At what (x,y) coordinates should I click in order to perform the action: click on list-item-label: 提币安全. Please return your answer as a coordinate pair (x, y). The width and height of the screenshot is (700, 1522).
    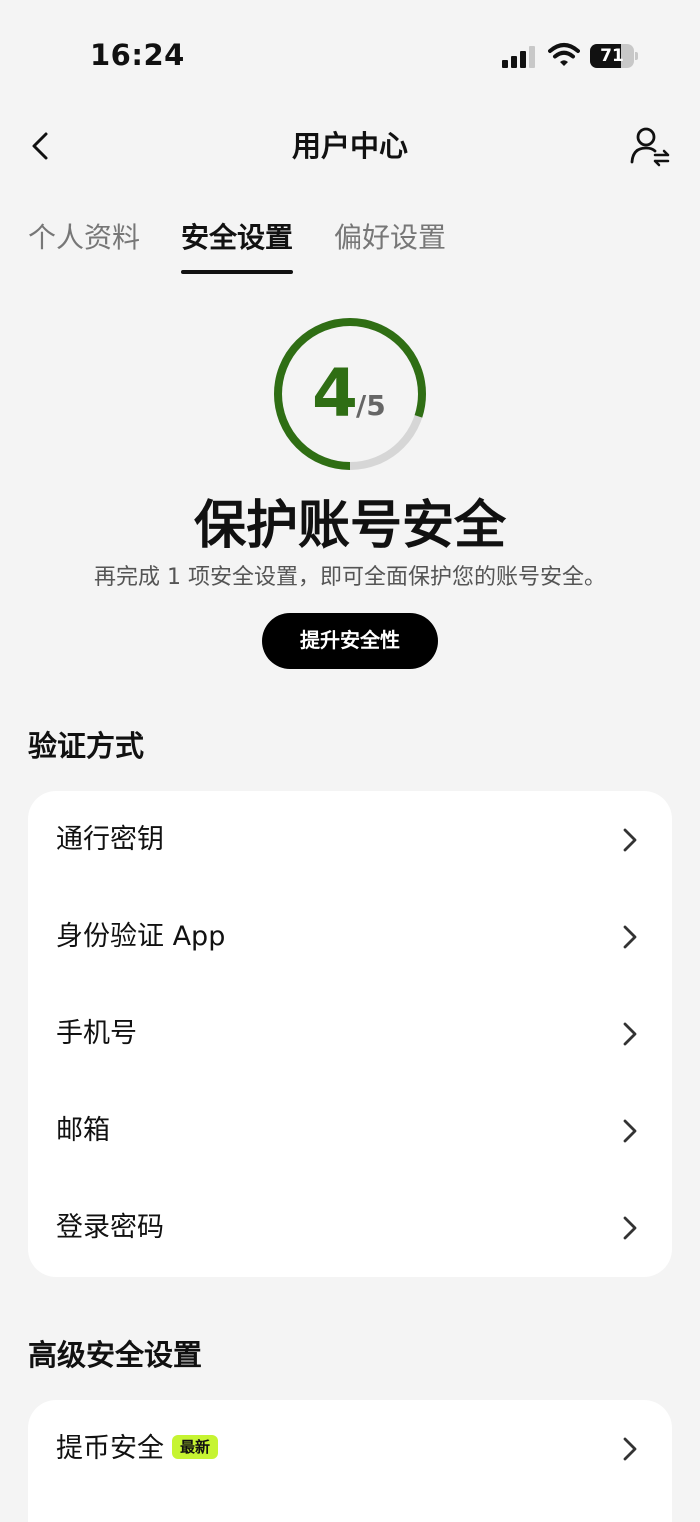
    Looking at the image, I should click on (110, 1448).